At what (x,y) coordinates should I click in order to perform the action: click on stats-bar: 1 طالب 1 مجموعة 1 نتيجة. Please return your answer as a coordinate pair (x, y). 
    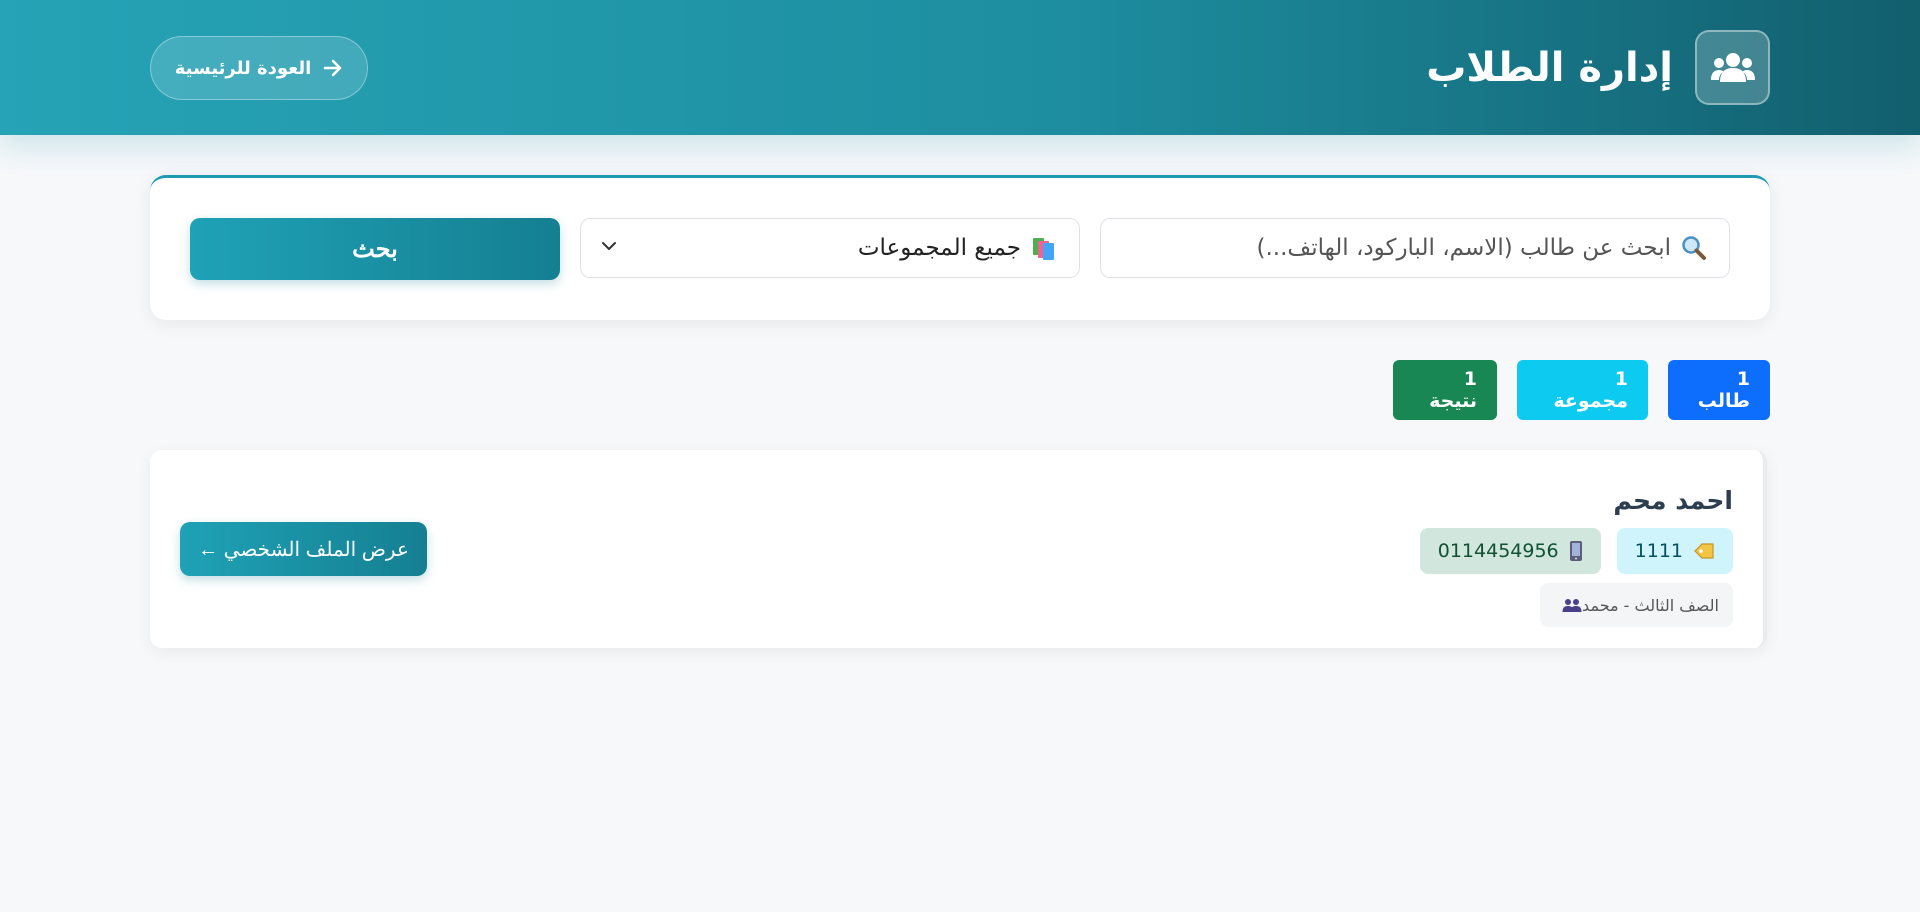
    Looking at the image, I should click on (1581, 390).